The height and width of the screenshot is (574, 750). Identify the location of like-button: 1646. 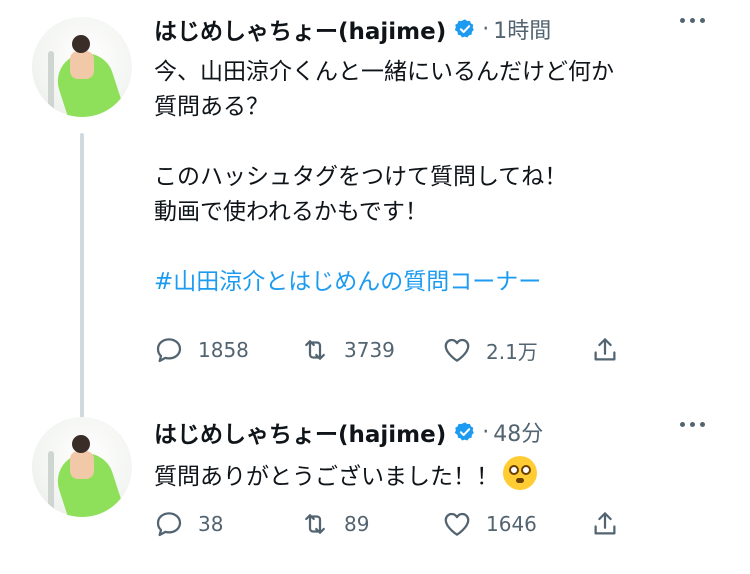
(489, 524).